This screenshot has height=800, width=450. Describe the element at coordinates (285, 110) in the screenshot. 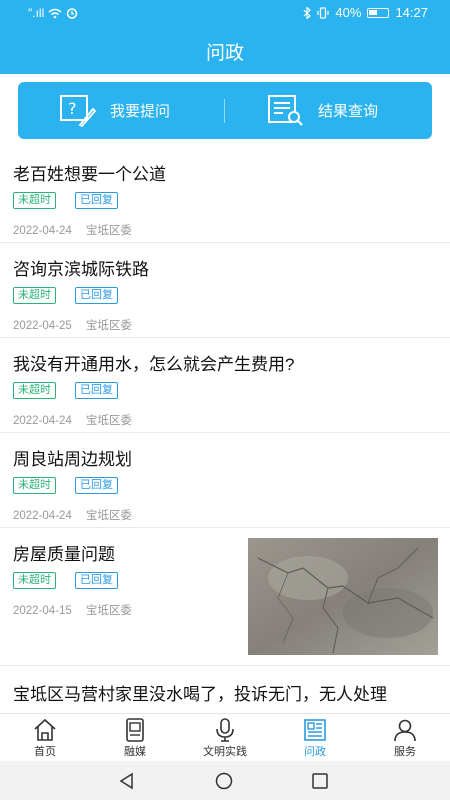

I see `document-search-icon` at that location.